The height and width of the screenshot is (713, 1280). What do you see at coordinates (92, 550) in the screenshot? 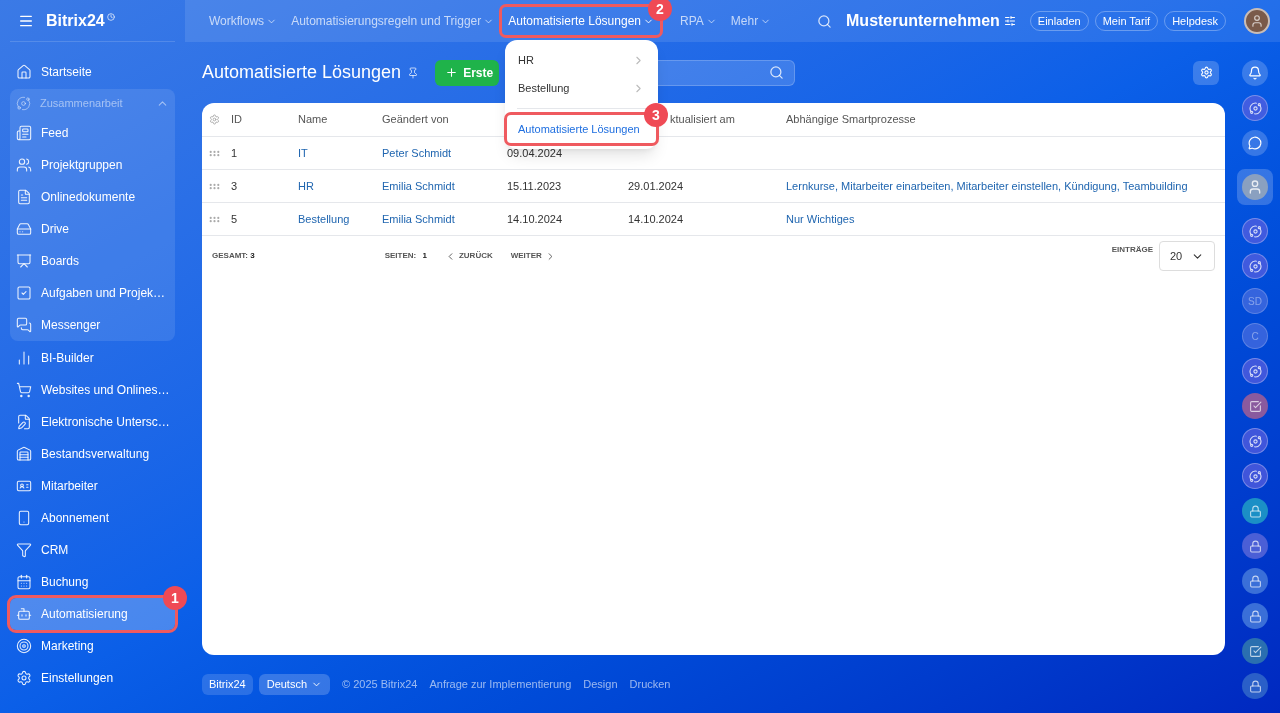
I see `sidebar-item: CRM` at bounding box center [92, 550].